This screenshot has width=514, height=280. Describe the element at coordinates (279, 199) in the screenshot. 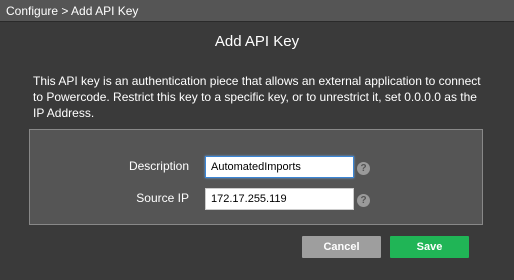

I see `source-ip-input` at that location.